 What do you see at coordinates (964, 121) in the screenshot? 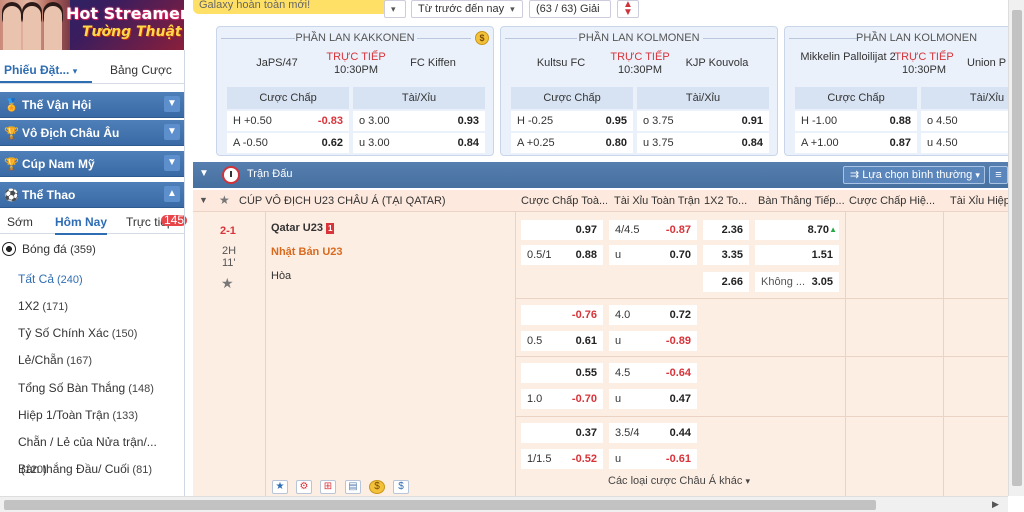
I see `odds-button: o 4.50` at bounding box center [964, 121].